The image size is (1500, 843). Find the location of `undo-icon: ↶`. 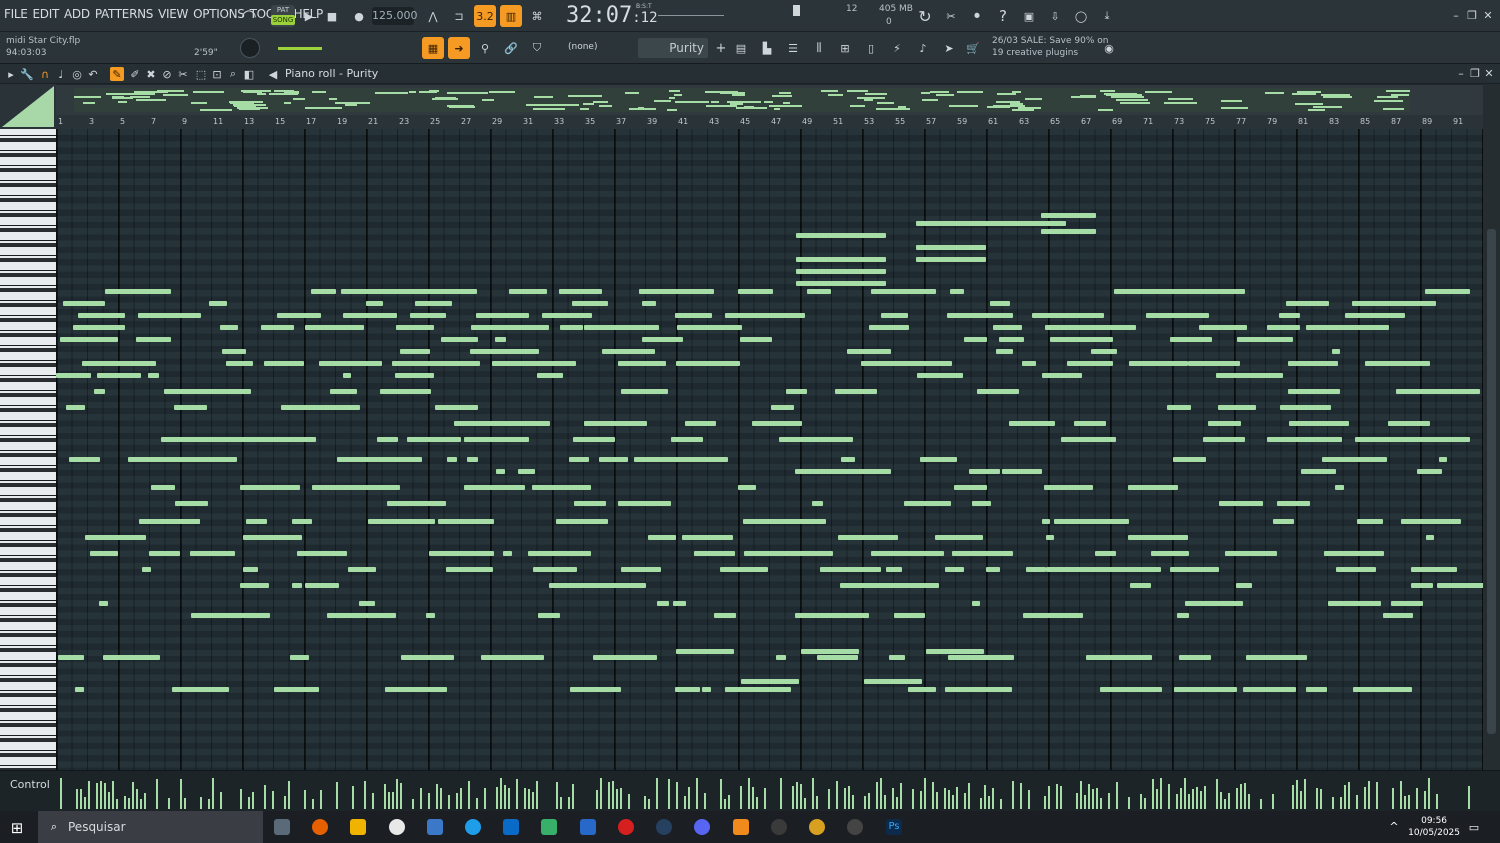

undo-icon: ↶ is located at coordinates (93, 74).